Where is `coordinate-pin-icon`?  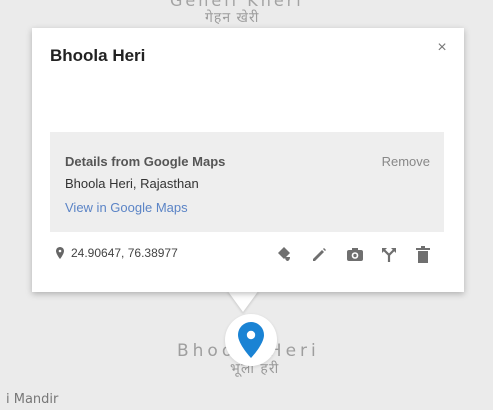 coordinate-pin-icon is located at coordinates (60, 253).